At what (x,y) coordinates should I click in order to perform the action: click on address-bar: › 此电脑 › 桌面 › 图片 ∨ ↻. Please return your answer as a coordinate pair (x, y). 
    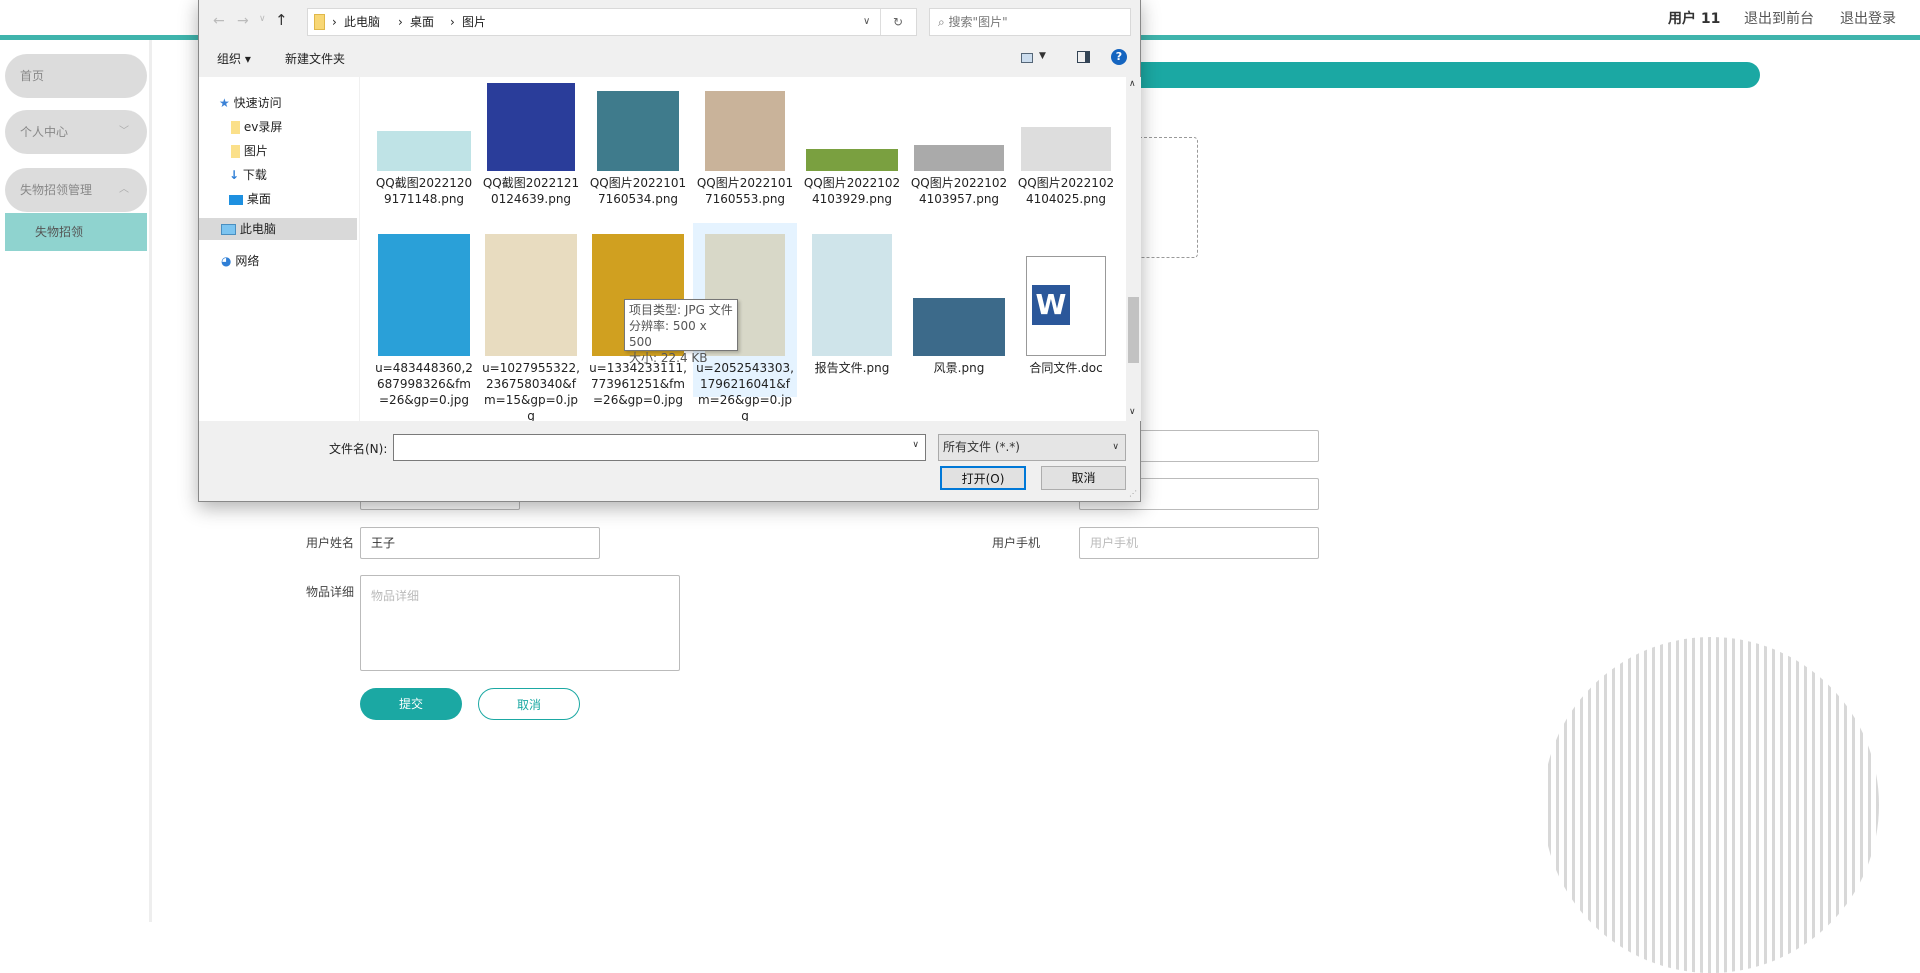
    Looking at the image, I should click on (612, 22).